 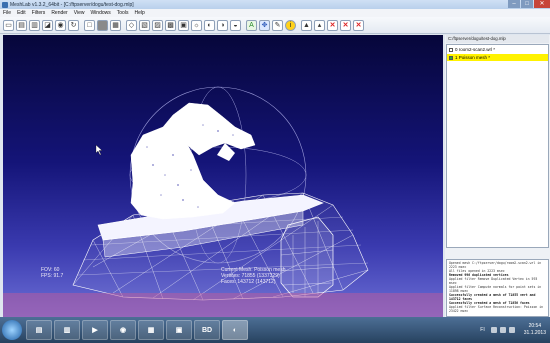 I want to click on layer-name: Poisson mesh *, so click(x=474, y=57).